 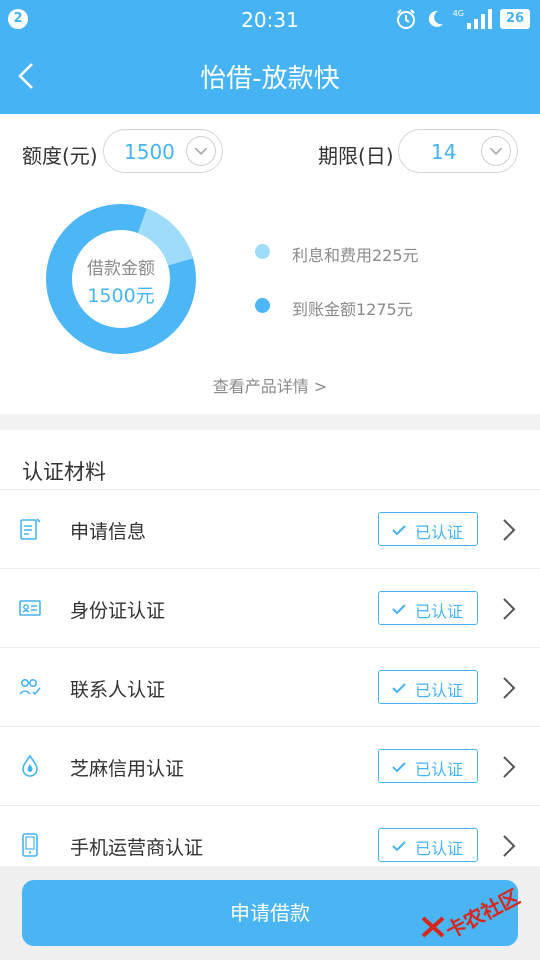 What do you see at coordinates (30, 687) in the screenshot?
I see `contacts-icon` at bounding box center [30, 687].